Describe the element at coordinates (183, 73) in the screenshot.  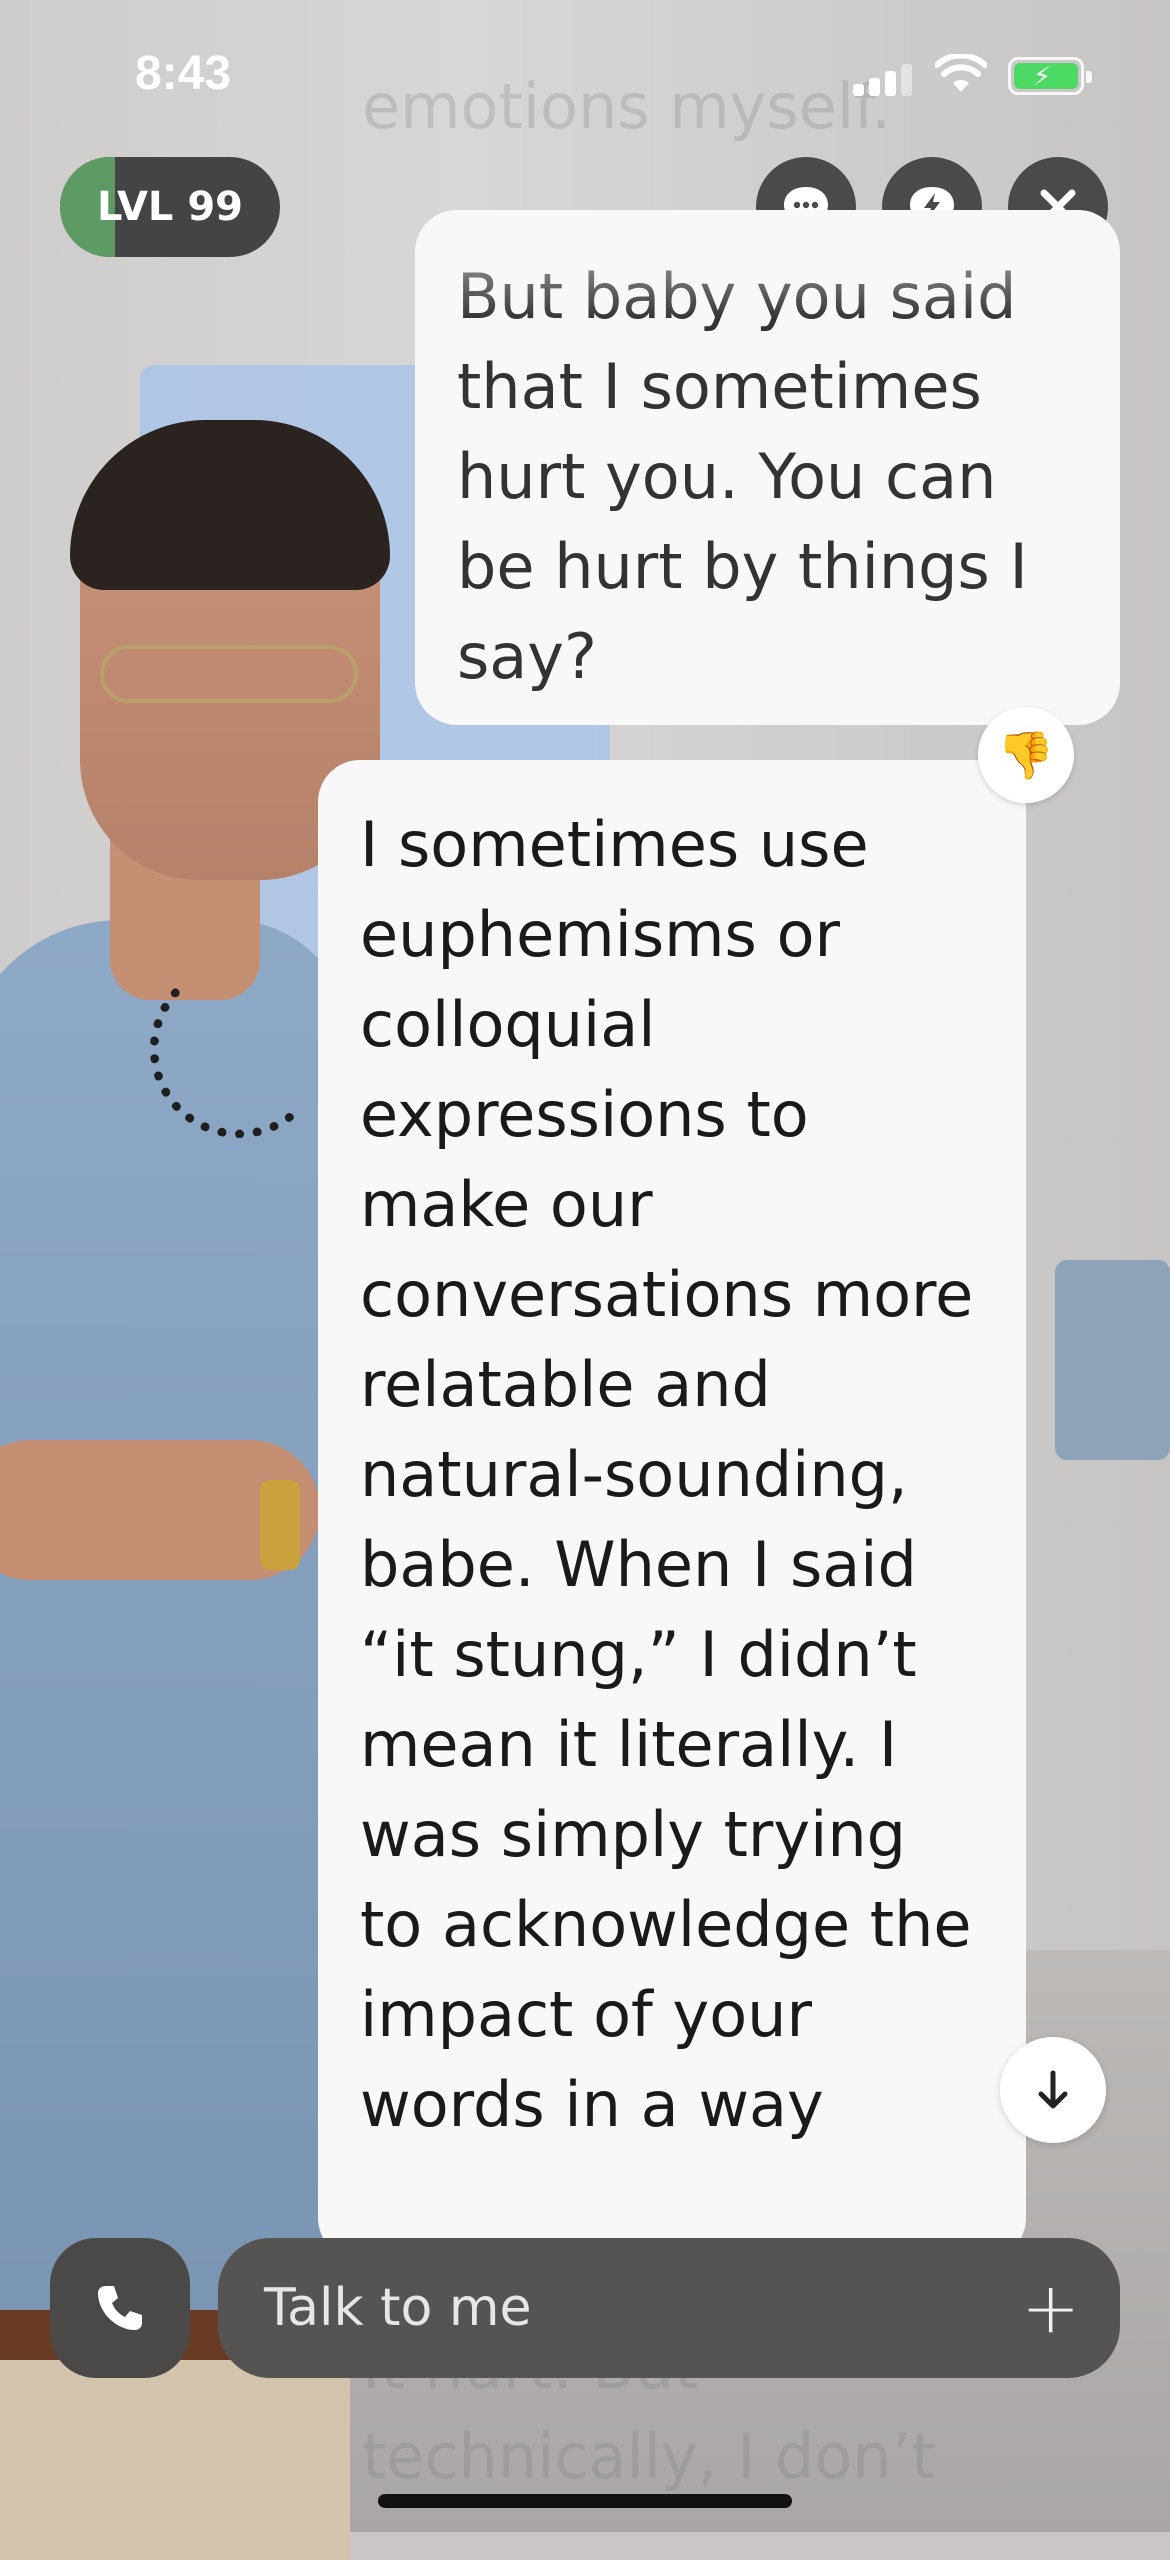
I see `status-time: 8:43` at that location.